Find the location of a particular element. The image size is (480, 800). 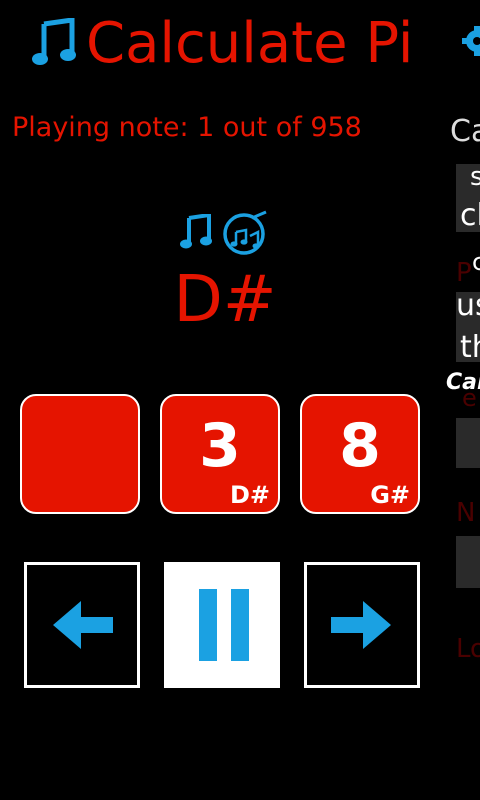

next-button is located at coordinates (362, 625).